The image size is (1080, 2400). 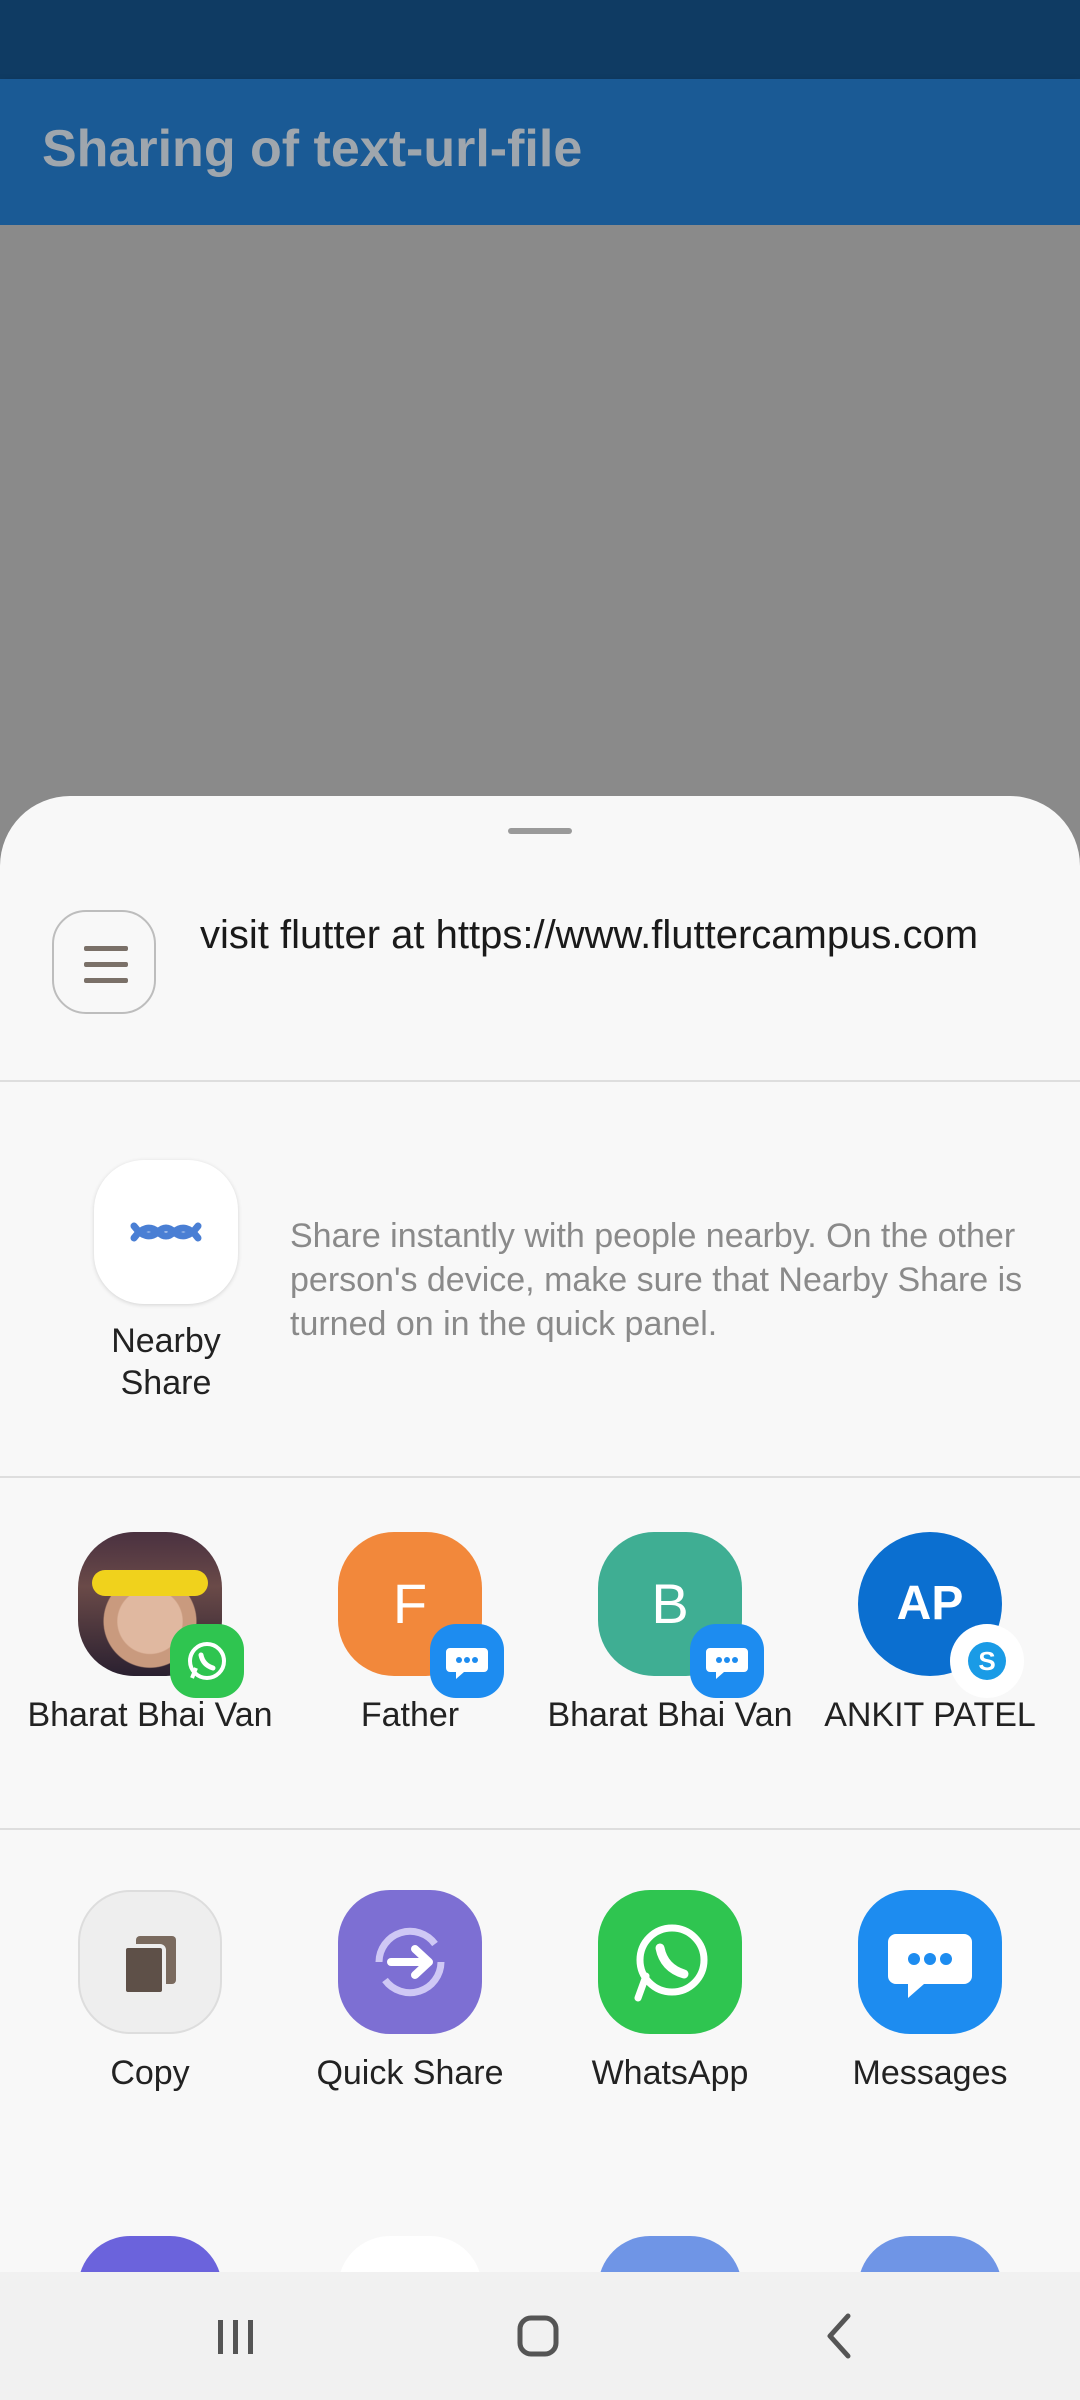 What do you see at coordinates (540, 39) in the screenshot?
I see `status-bar` at bounding box center [540, 39].